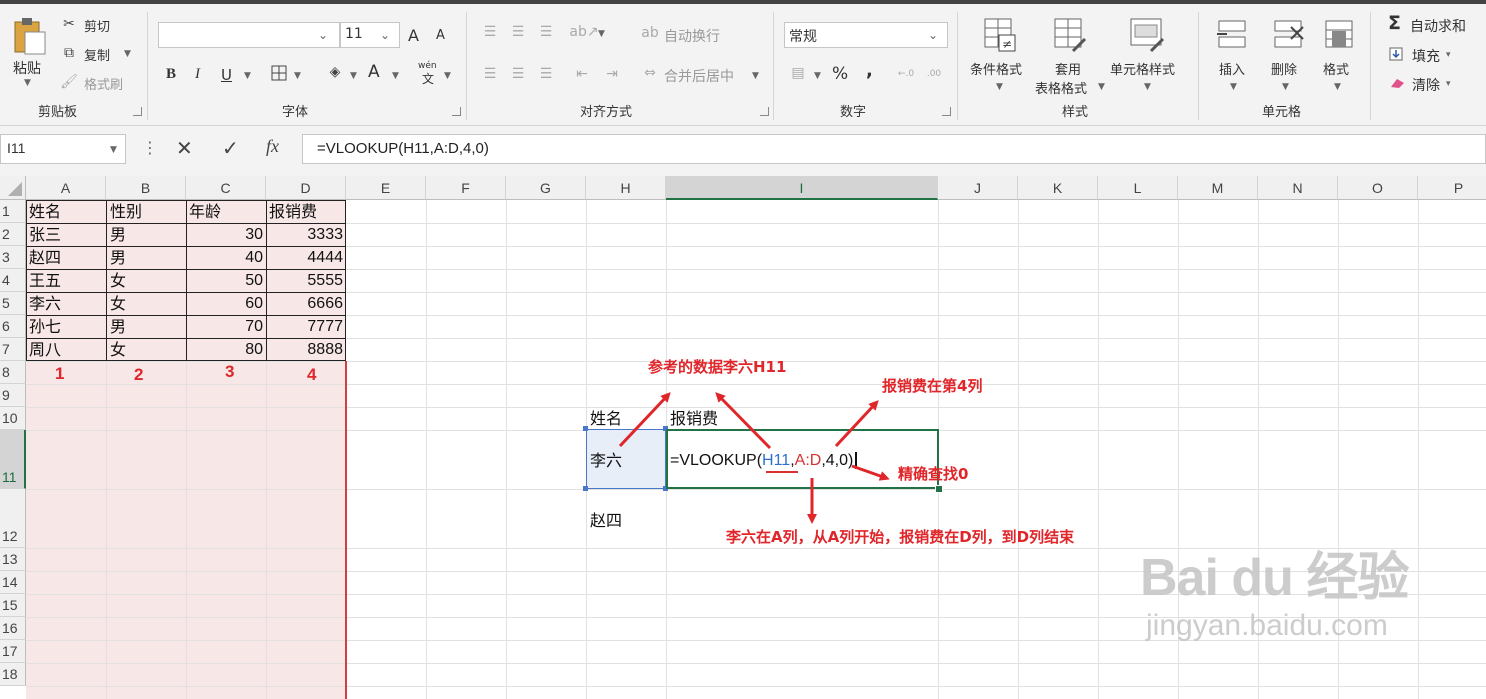 The image size is (1486, 699). What do you see at coordinates (97, 25) in the screenshot?
I see `cut-button: 剪切` at bounding box center [97, 25].